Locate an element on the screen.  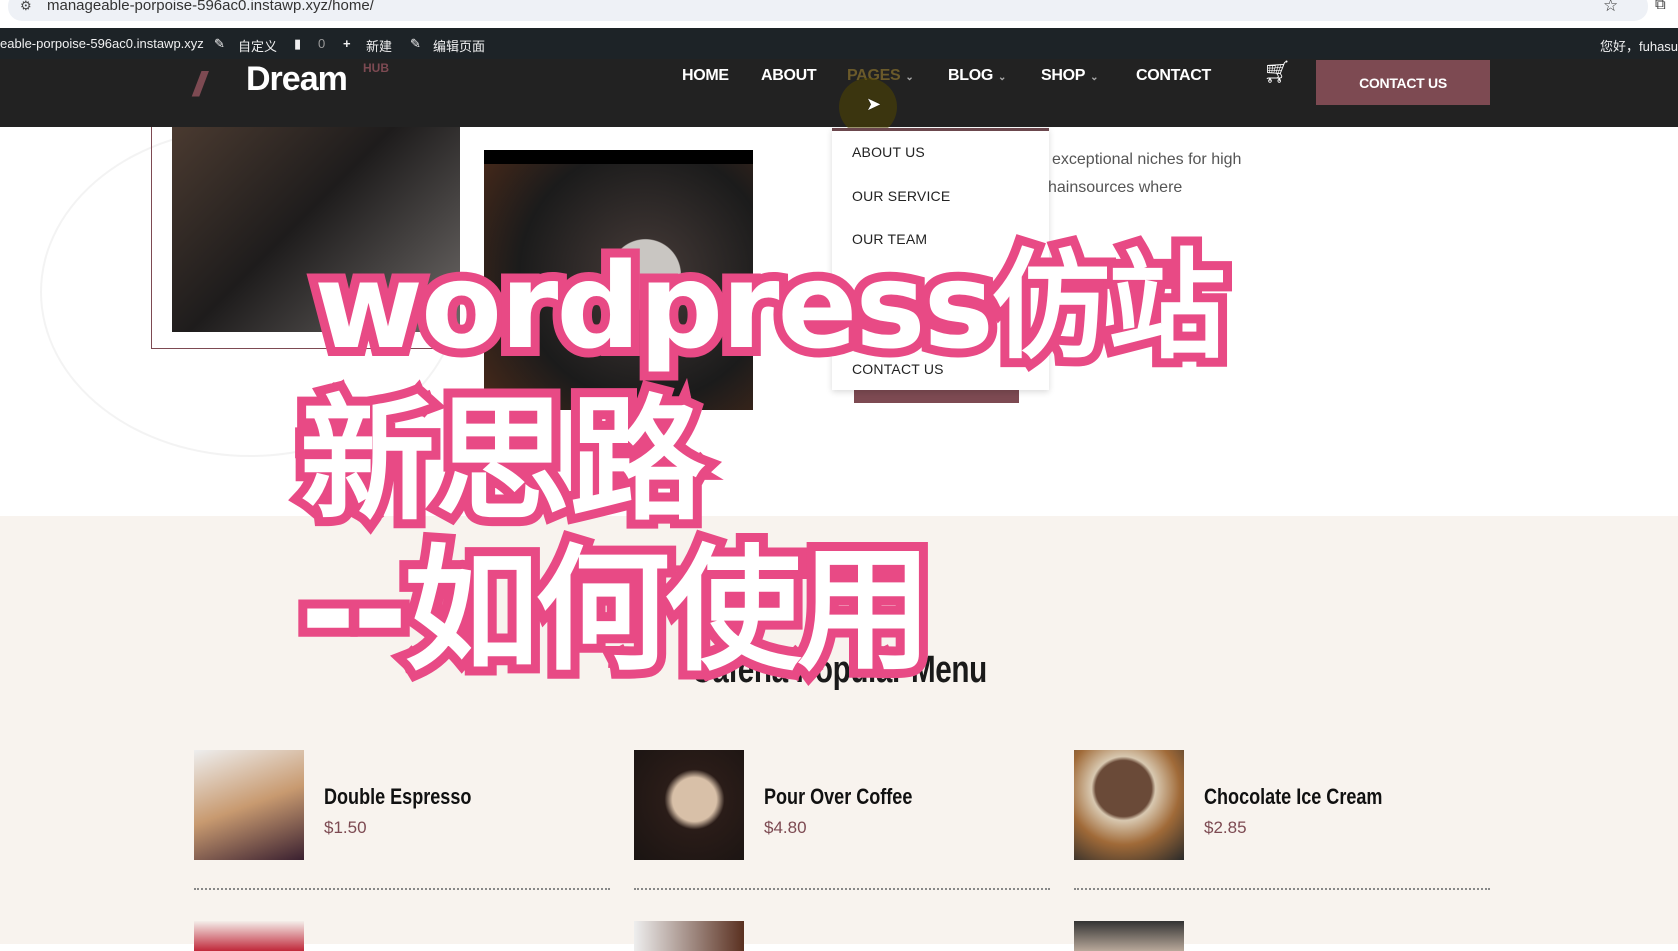
about-read-more-button is located at coordinates (936, 396).